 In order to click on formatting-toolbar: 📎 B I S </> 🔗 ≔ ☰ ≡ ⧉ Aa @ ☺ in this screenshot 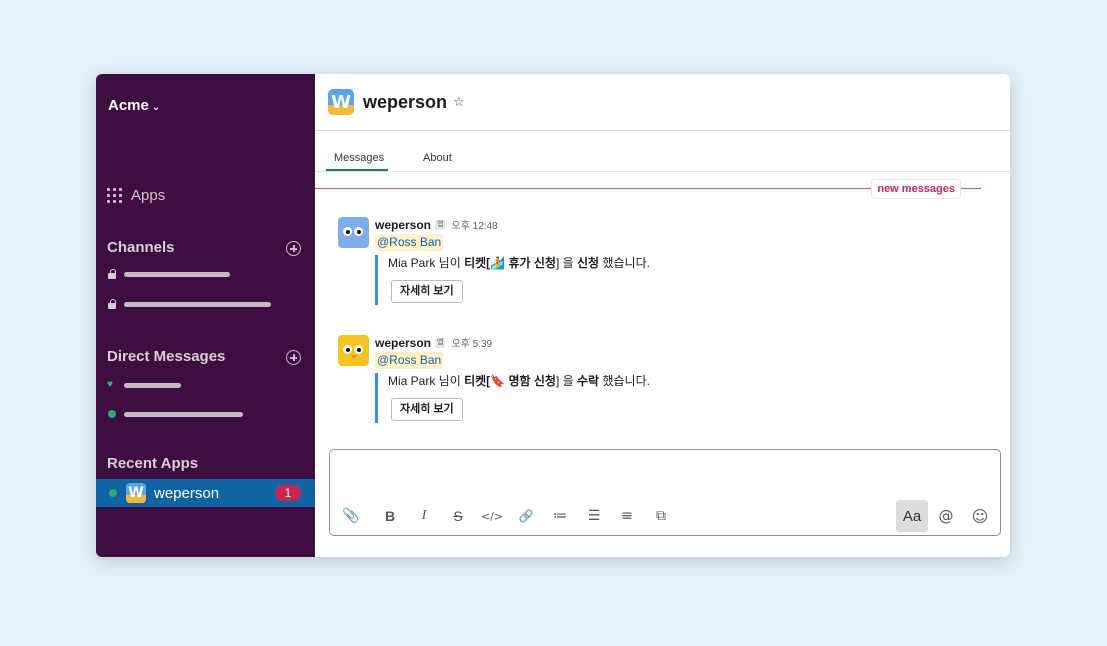, I will do `click(665, 516)`.